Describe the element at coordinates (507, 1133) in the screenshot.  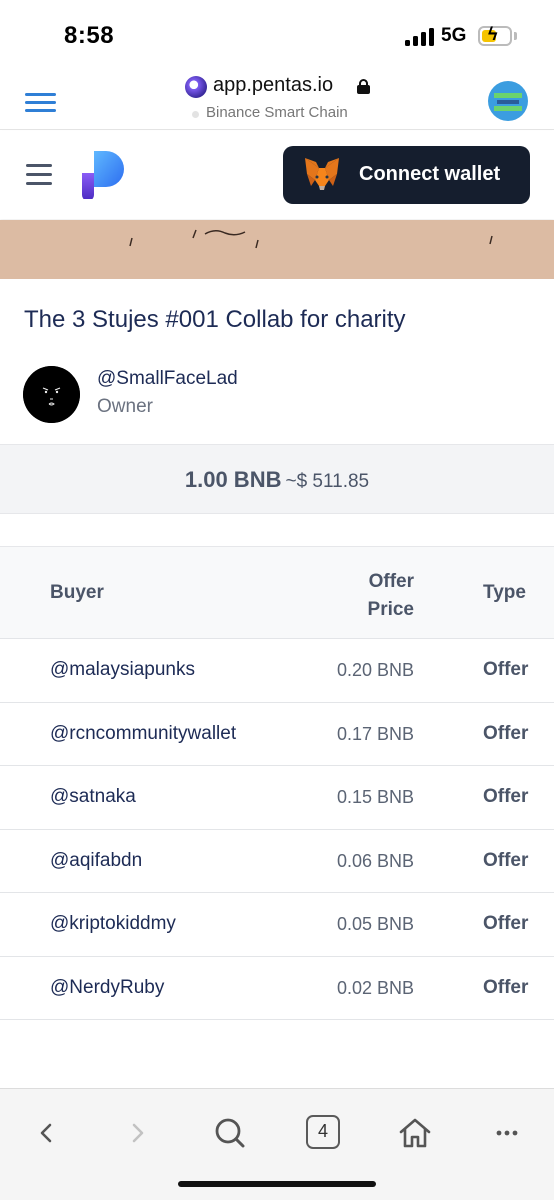
I see `more-icon` at that location.